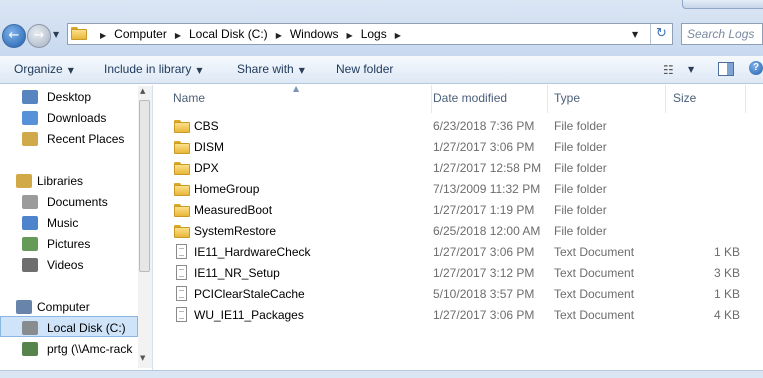  Describe the element at coordinates (69, 181) in the screenshot. I see `nav-item: Libraries` at that location.